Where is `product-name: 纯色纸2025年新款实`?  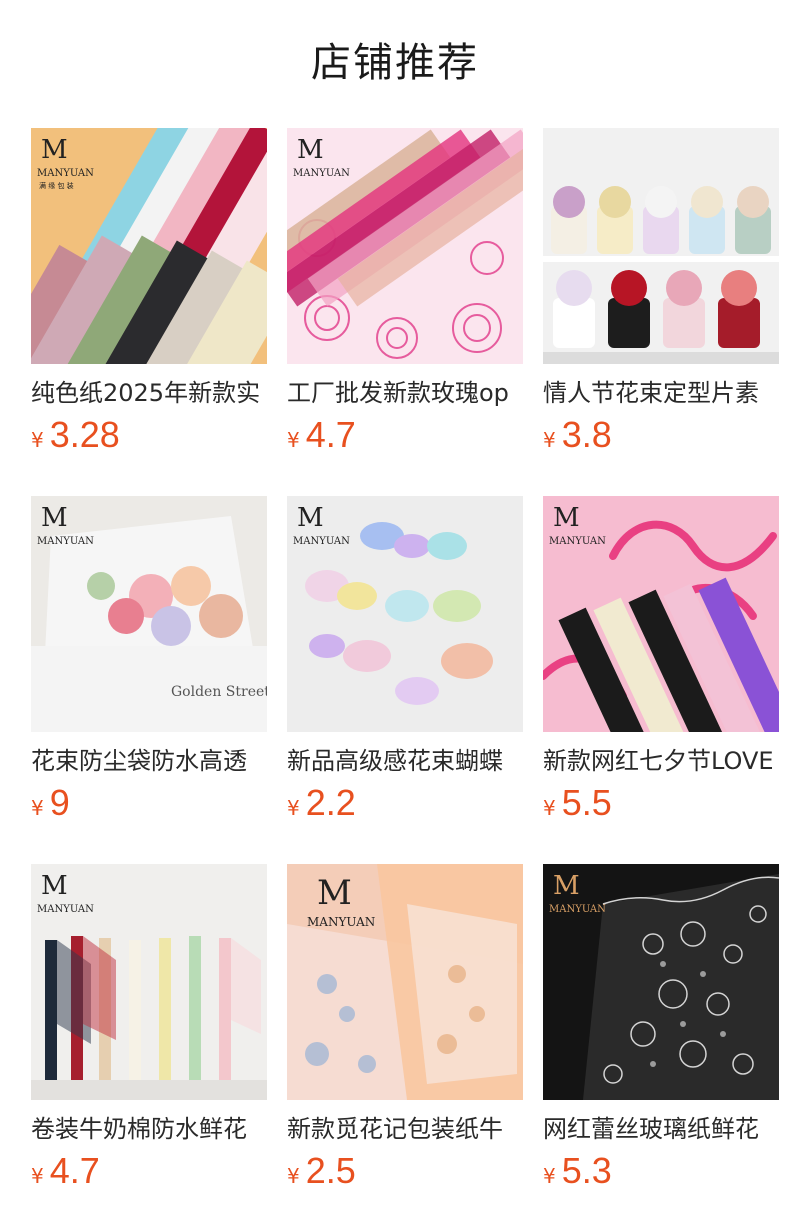
product-name: 纯色纸2025年新款实 is located at coordinates (149, 393).